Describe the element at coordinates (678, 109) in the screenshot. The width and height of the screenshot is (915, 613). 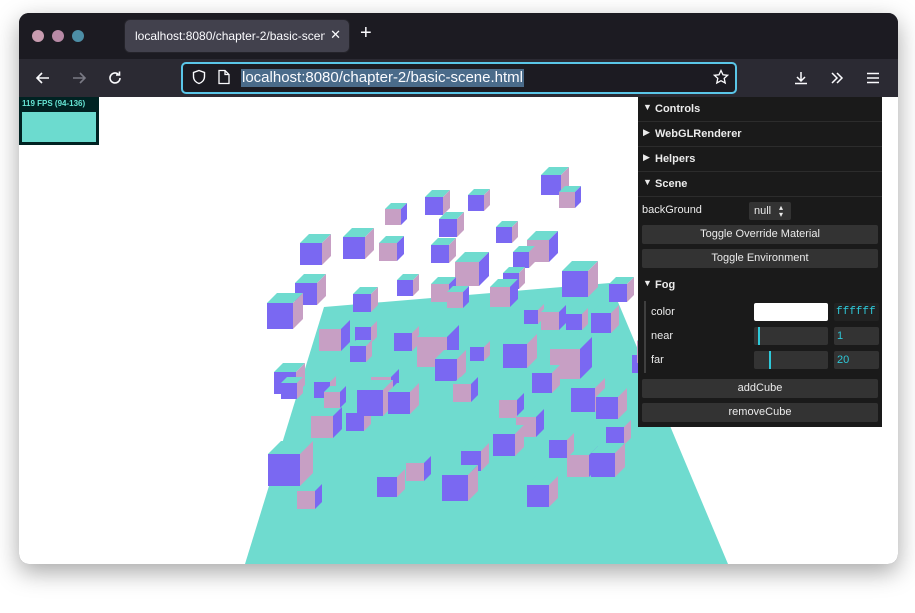
I see `folder-controls-label: Controls` at that location.